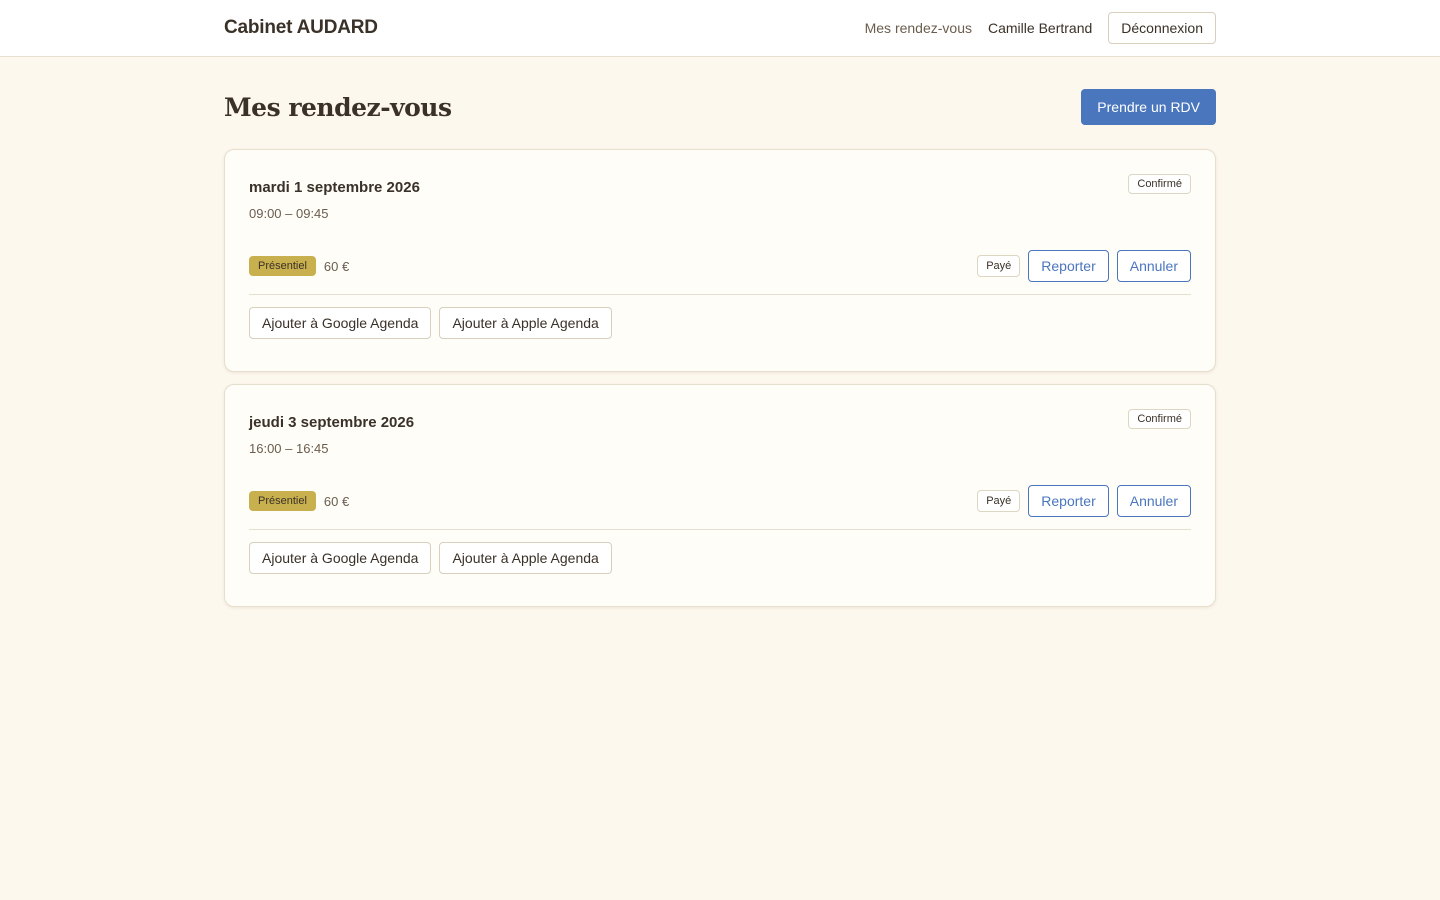 This screenshot has height=900, width=1440. Describe the element at coordinates (1162, 28) in the screenshot. I see `logout-button: Déconnexion` at that location.